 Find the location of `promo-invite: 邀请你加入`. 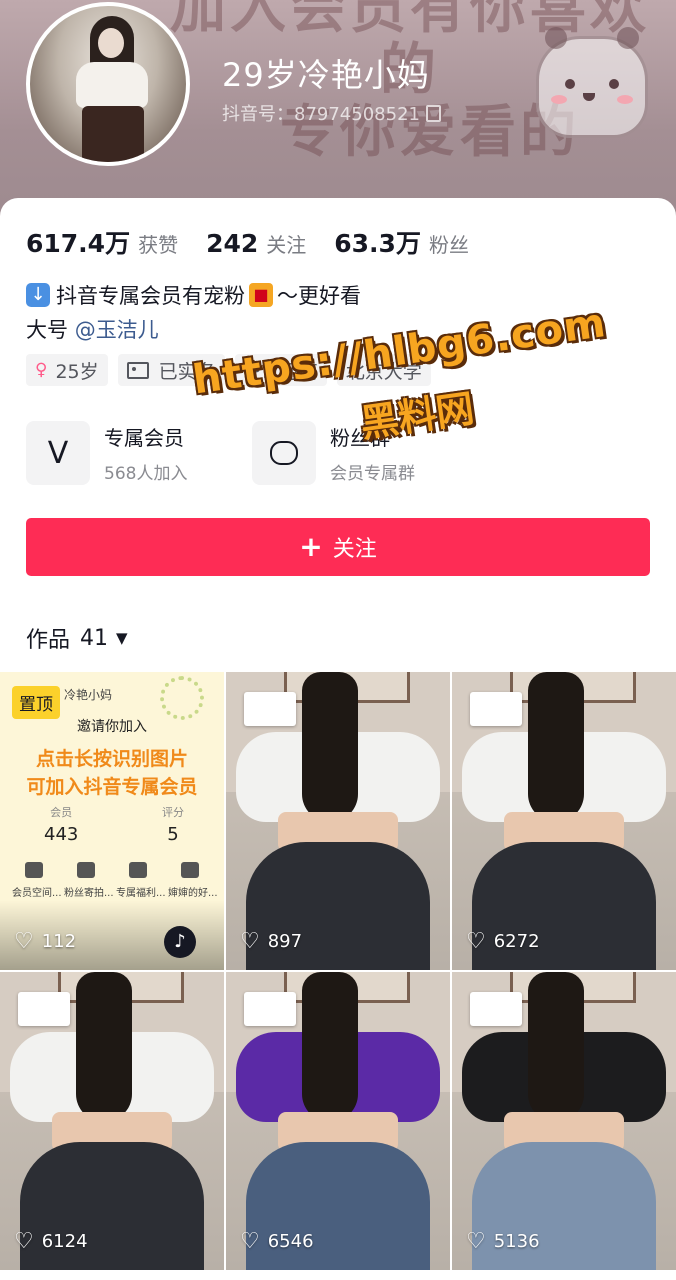

promo-invite: 邀请你加入 is located at coordinates (112, 727).